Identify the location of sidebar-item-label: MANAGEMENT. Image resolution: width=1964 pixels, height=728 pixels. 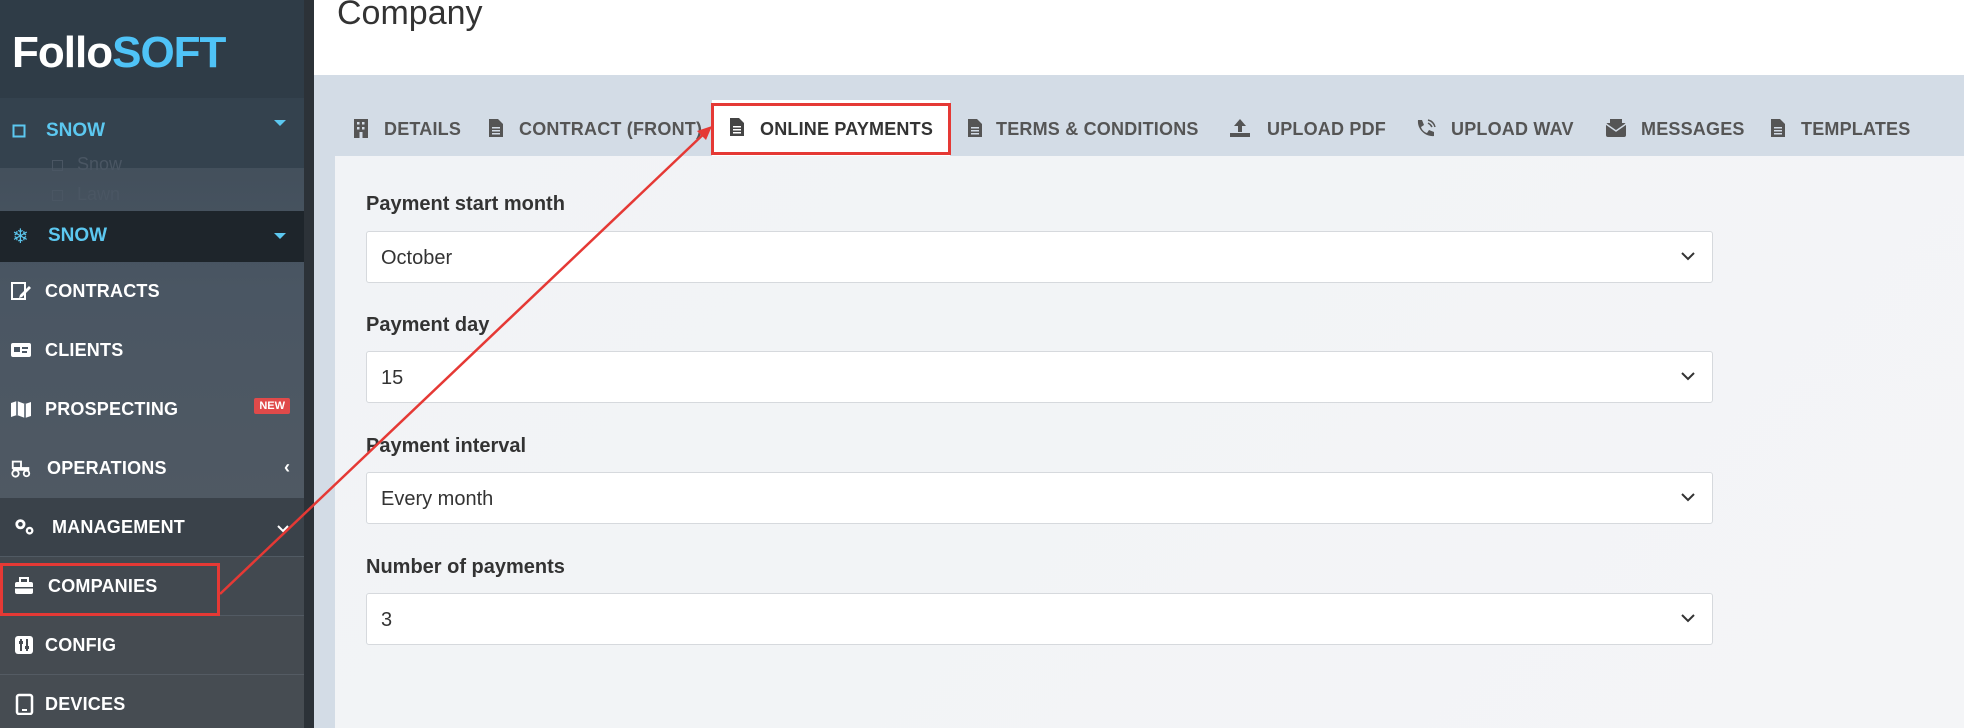
(118, 527).